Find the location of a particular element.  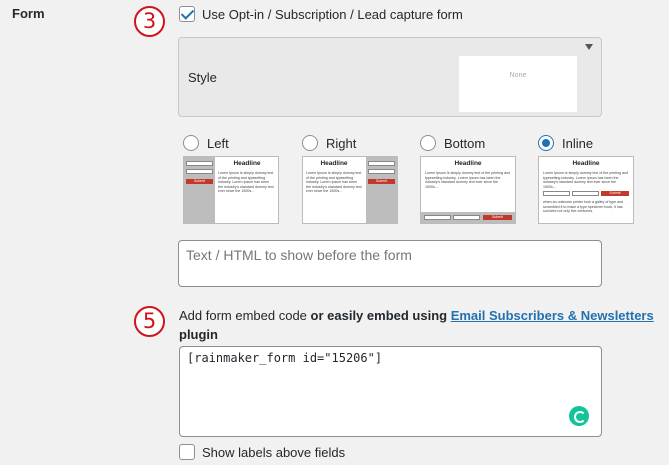

text-html-field: Text / HTML to show before the form is located at coordinates (390, 263).